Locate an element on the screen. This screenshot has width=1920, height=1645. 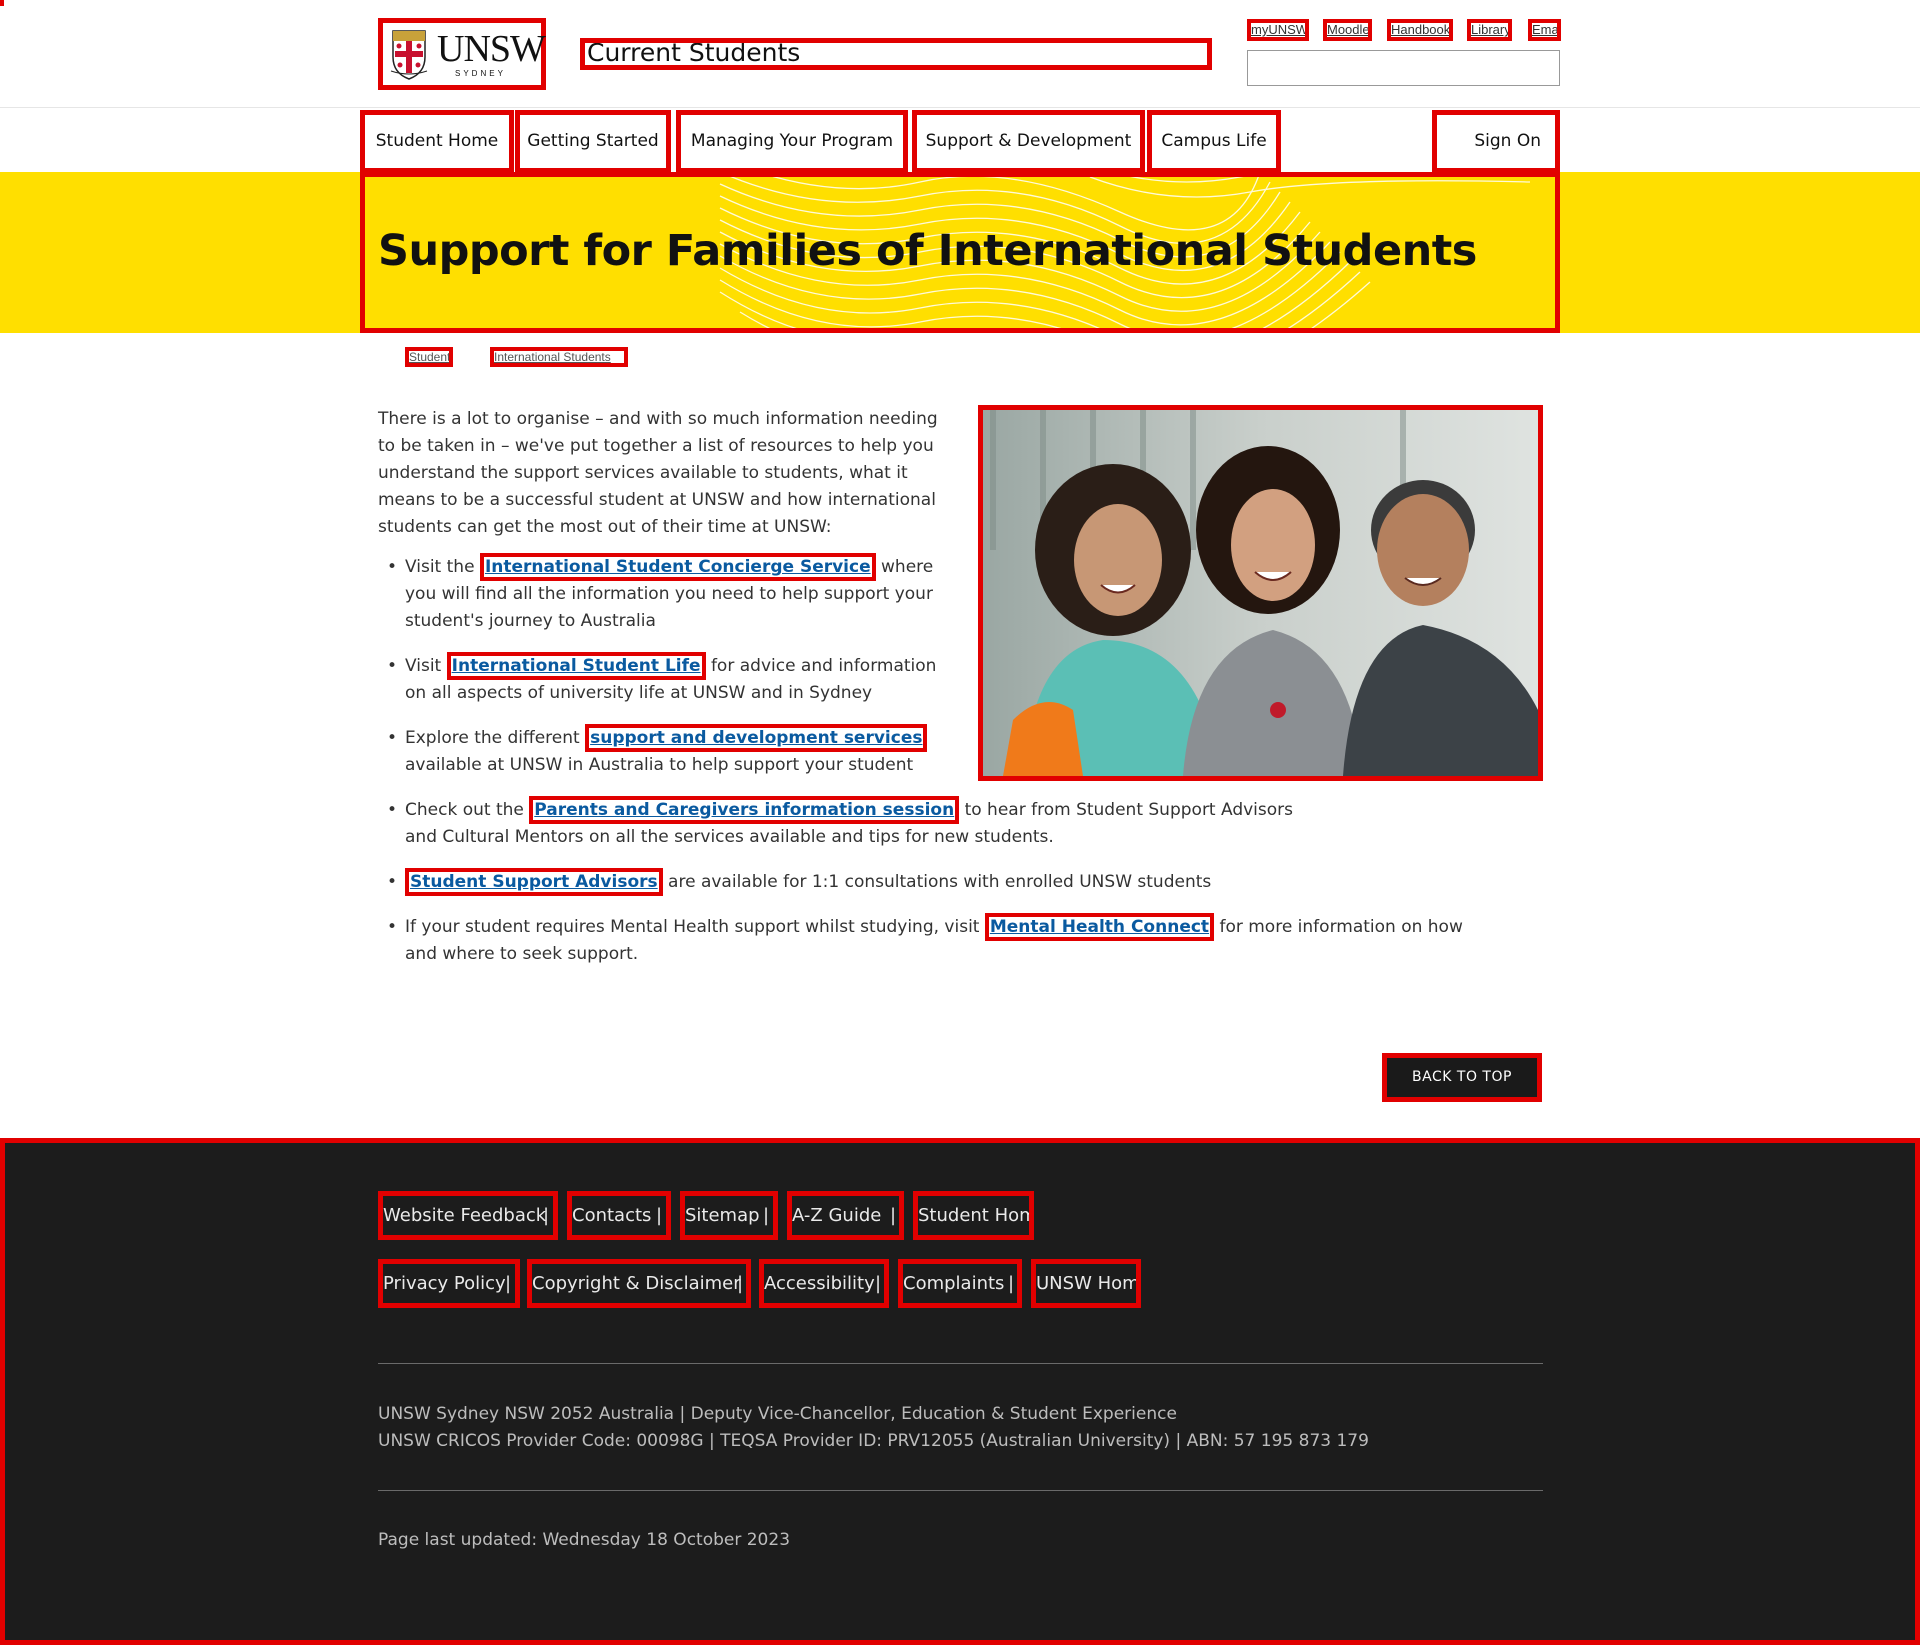
footer-link-student-home: Student Home is located at coordinates (973, 1215).